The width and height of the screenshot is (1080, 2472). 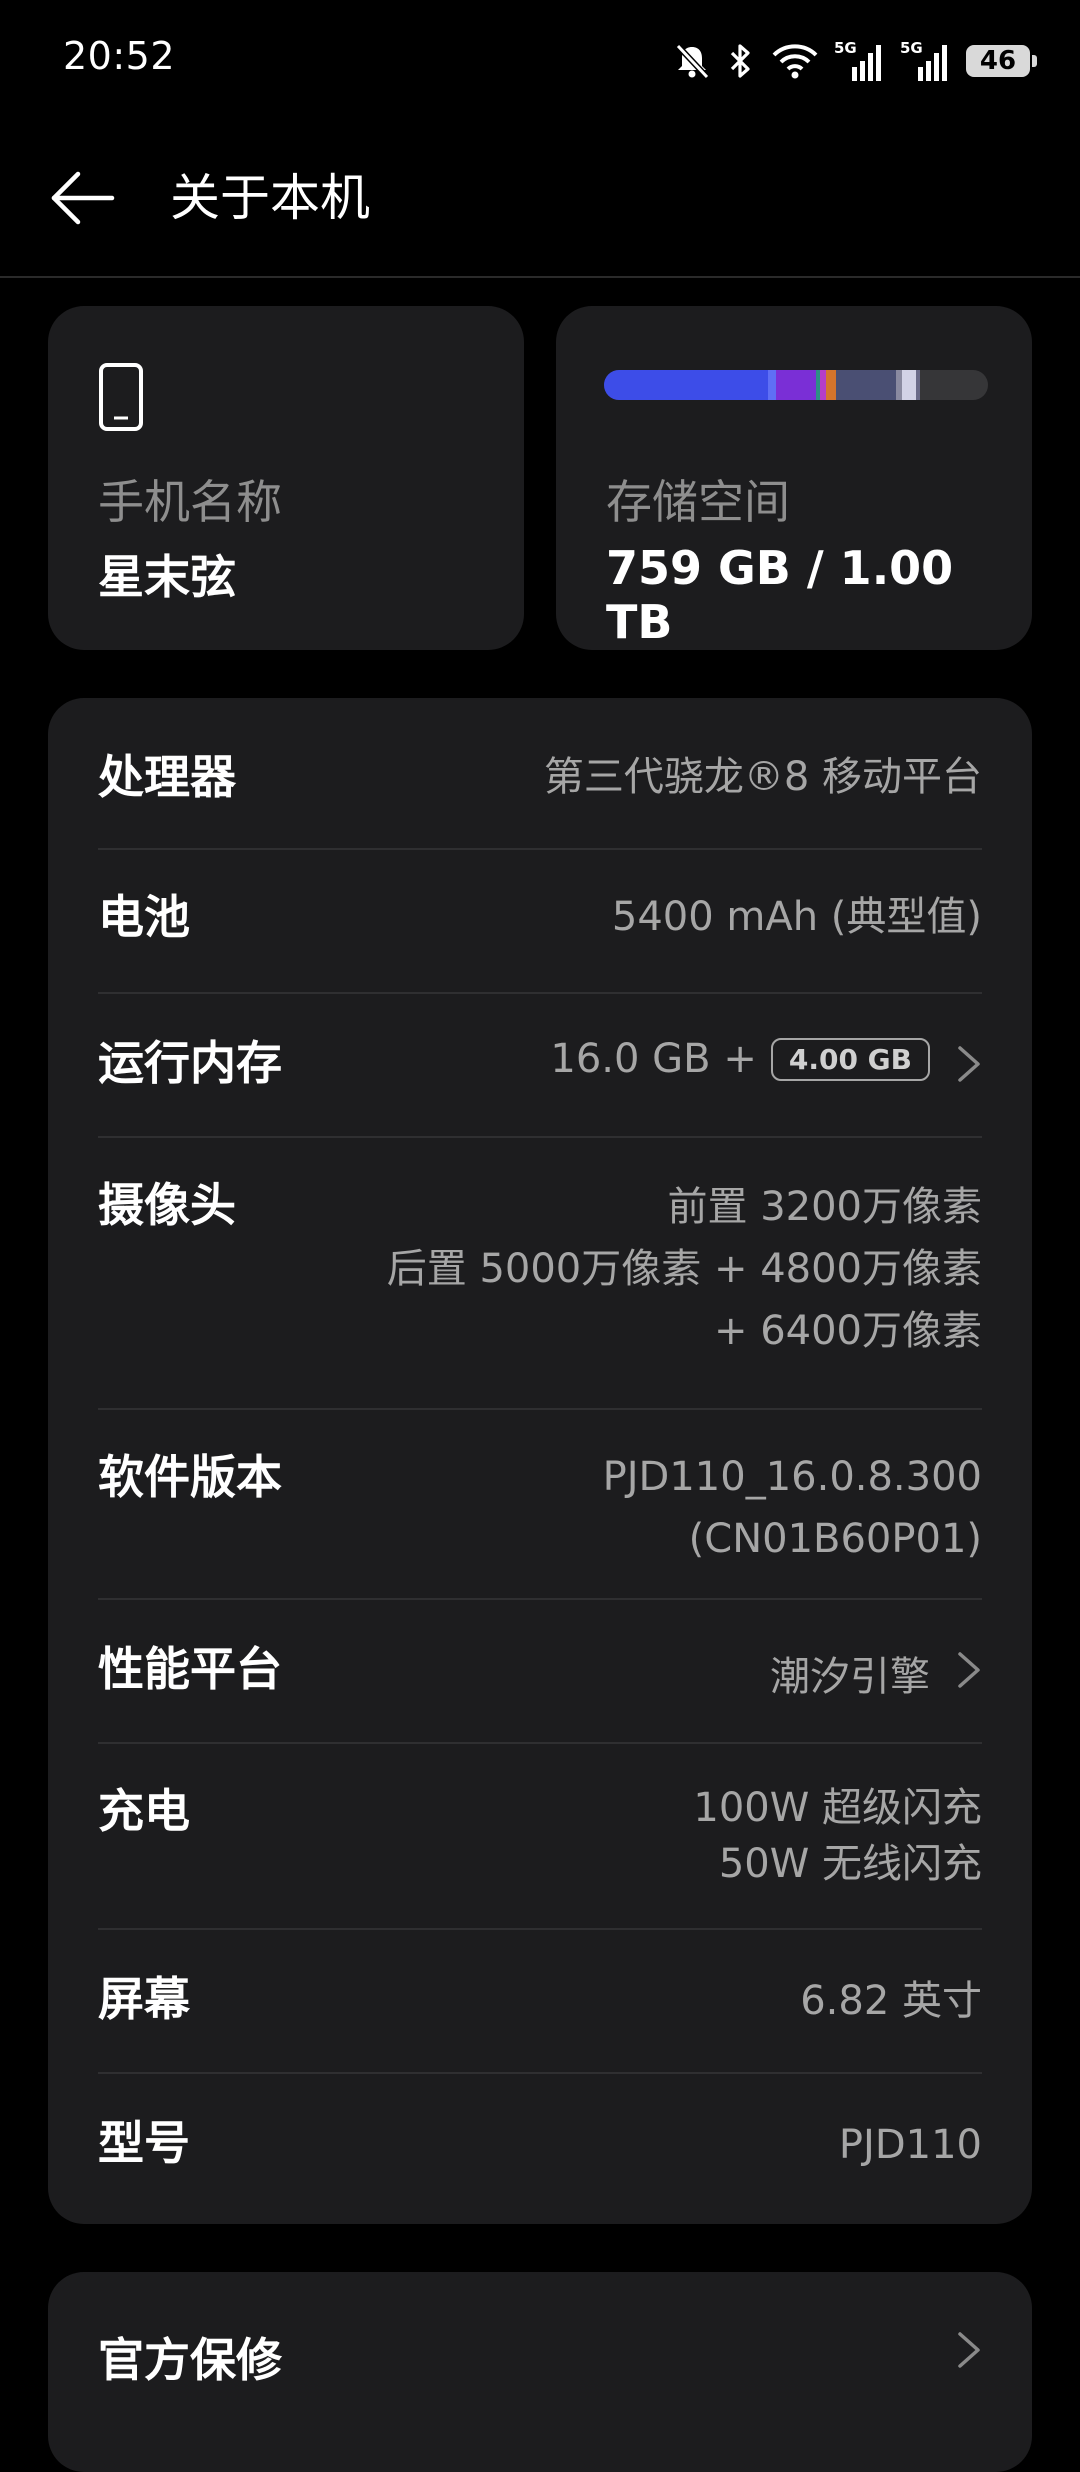 What do you see at coordinates (795, 61) in the screenshot?
I see `wifi-icon` at bounding box center [795, 61].